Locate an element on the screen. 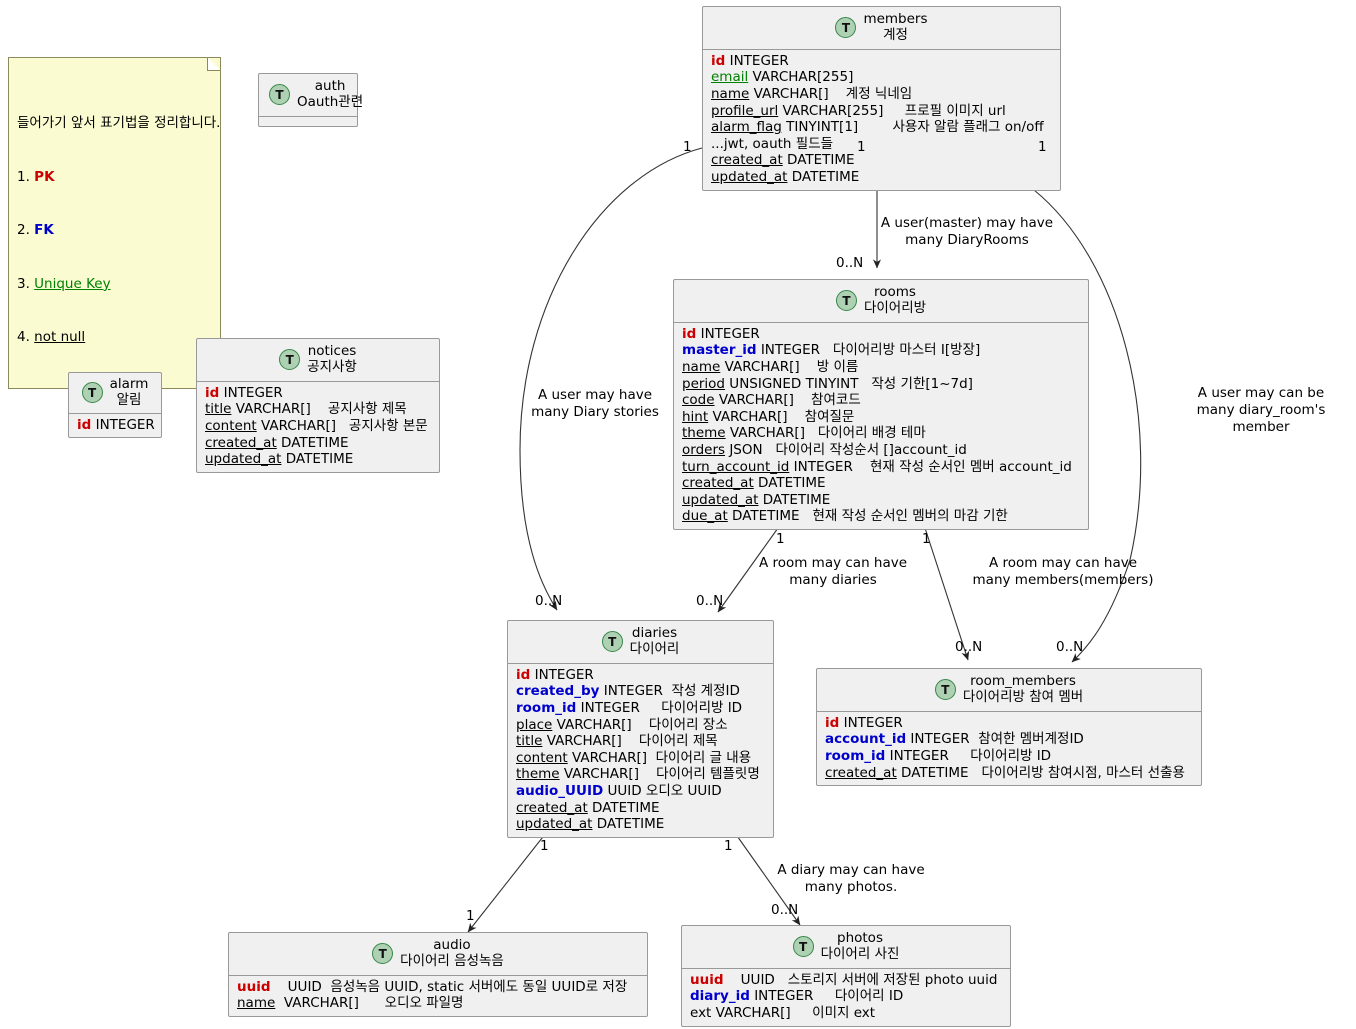 This screenshot has height=1029, width=1356. note-text-uk: Unique Key is located at coordinates (72, 283).